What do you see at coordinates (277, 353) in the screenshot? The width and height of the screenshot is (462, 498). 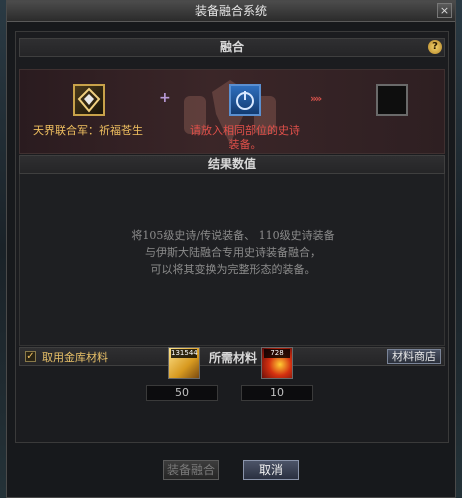 I see `material-owned-count: 728` at bounding box center [277, 353].